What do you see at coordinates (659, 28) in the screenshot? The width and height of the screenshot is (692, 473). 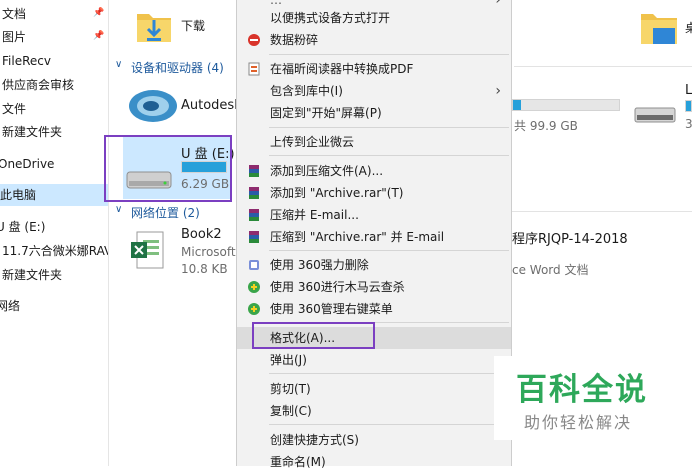 I see `desktop-folder-icon` at bounding box center [659, 28].